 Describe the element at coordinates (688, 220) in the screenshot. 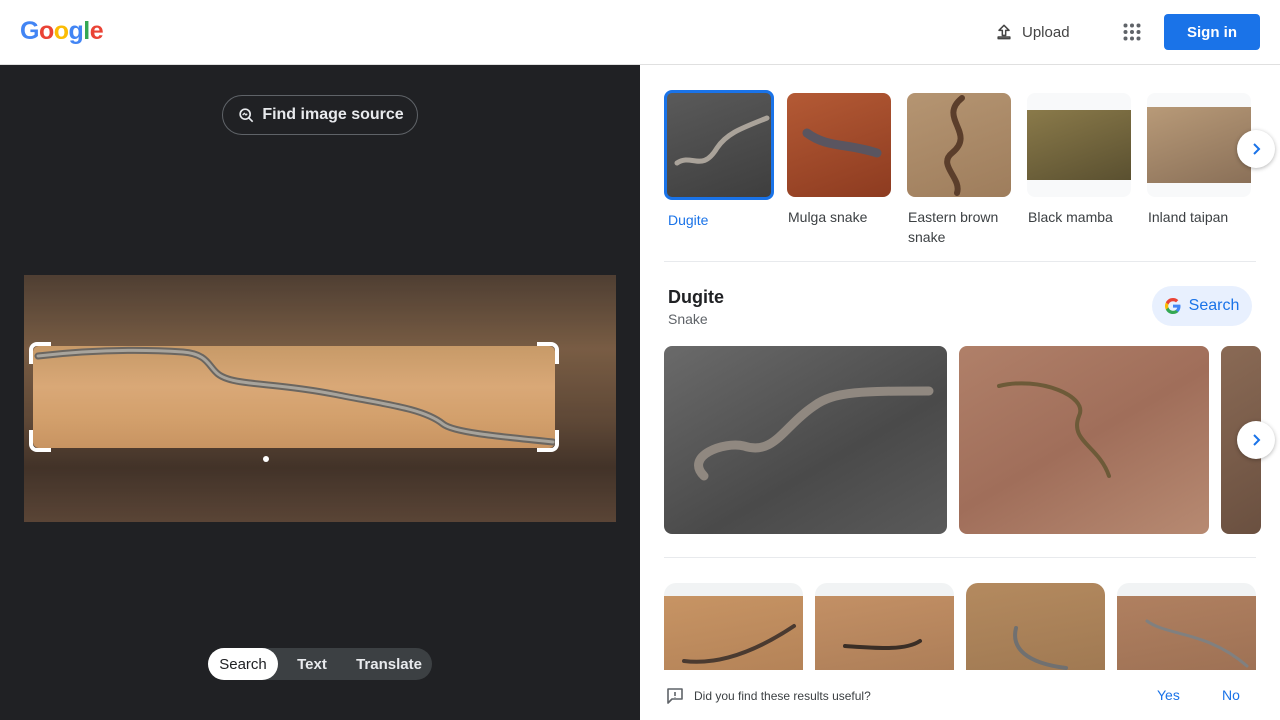

I see `match-label: Dugite` at that location.